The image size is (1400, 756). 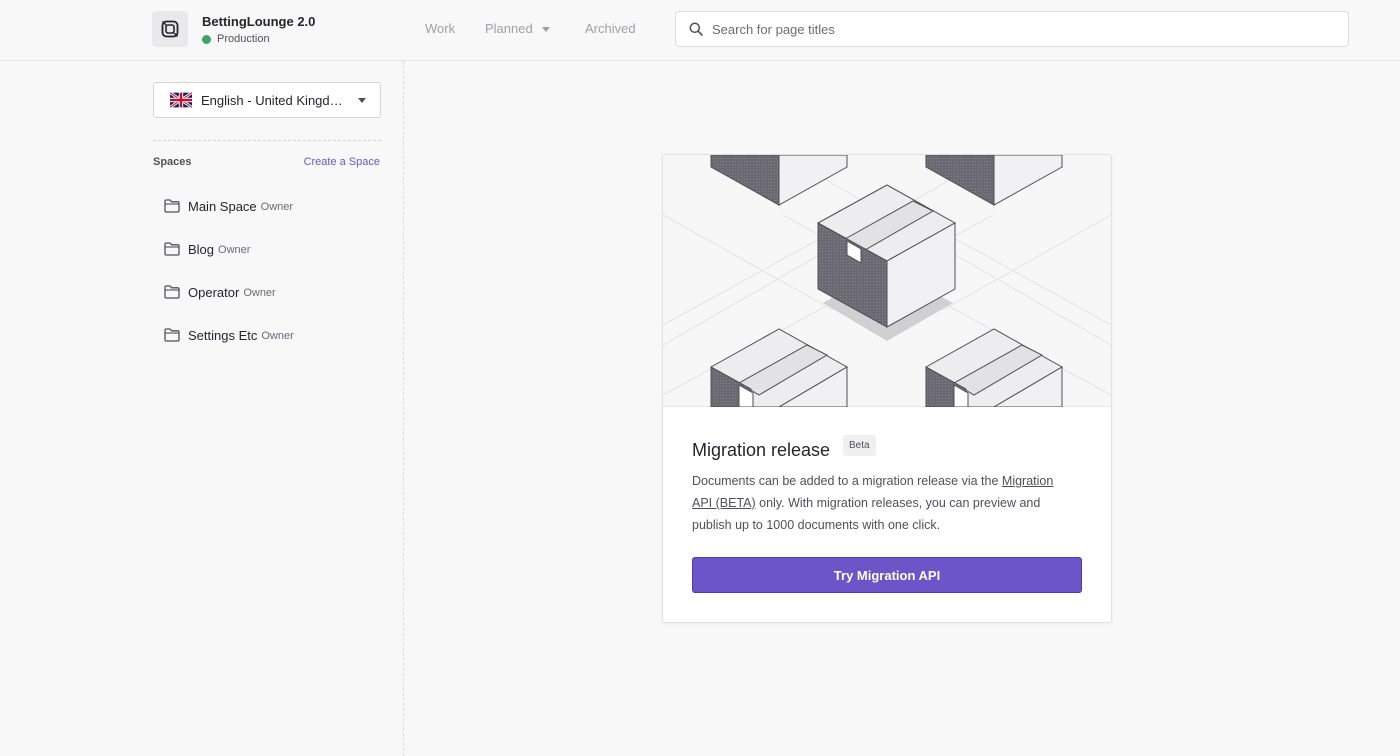 I want to click on environment-label: Production, so click(x=243, y=39).